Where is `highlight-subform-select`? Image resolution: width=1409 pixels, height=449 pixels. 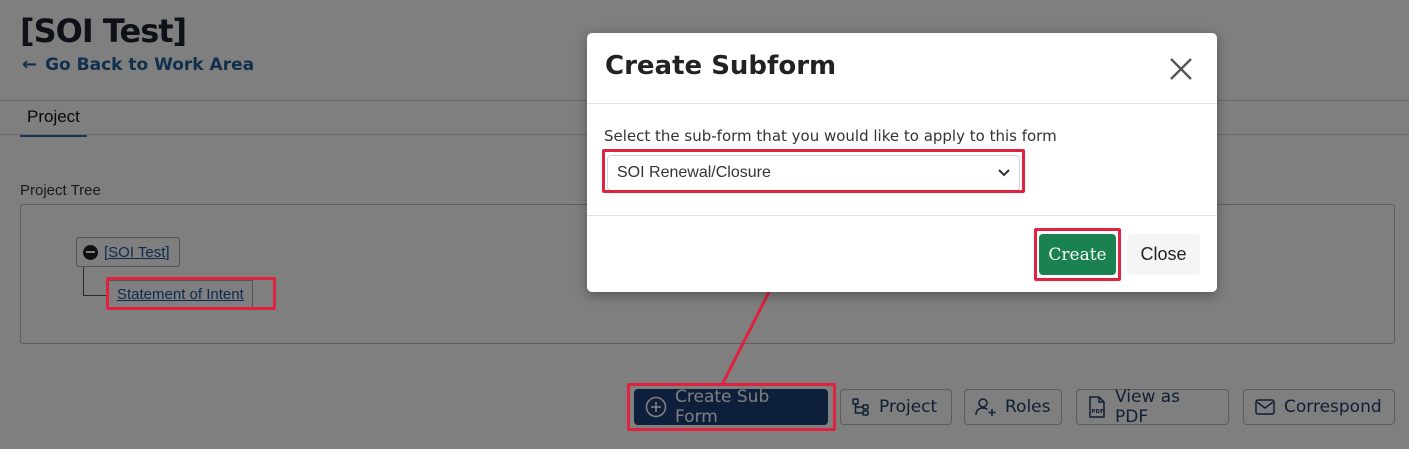
highlight-subform-select is located at coordinates (813, 171).